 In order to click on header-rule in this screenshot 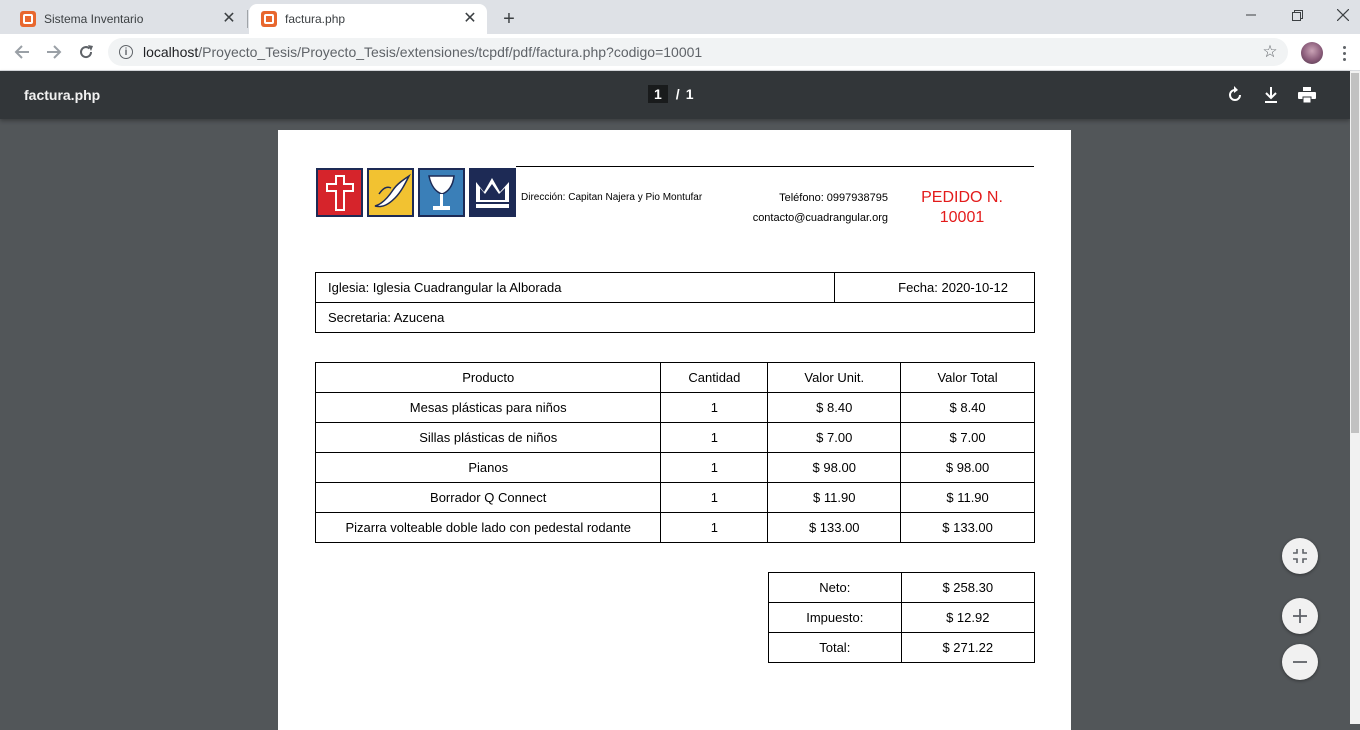, I will do `click(775, 166)`.